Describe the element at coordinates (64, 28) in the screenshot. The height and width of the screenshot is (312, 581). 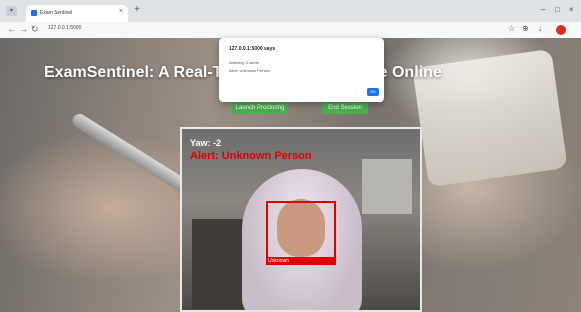
I see `address-bar: 127.0.0.1:5000` at that location.